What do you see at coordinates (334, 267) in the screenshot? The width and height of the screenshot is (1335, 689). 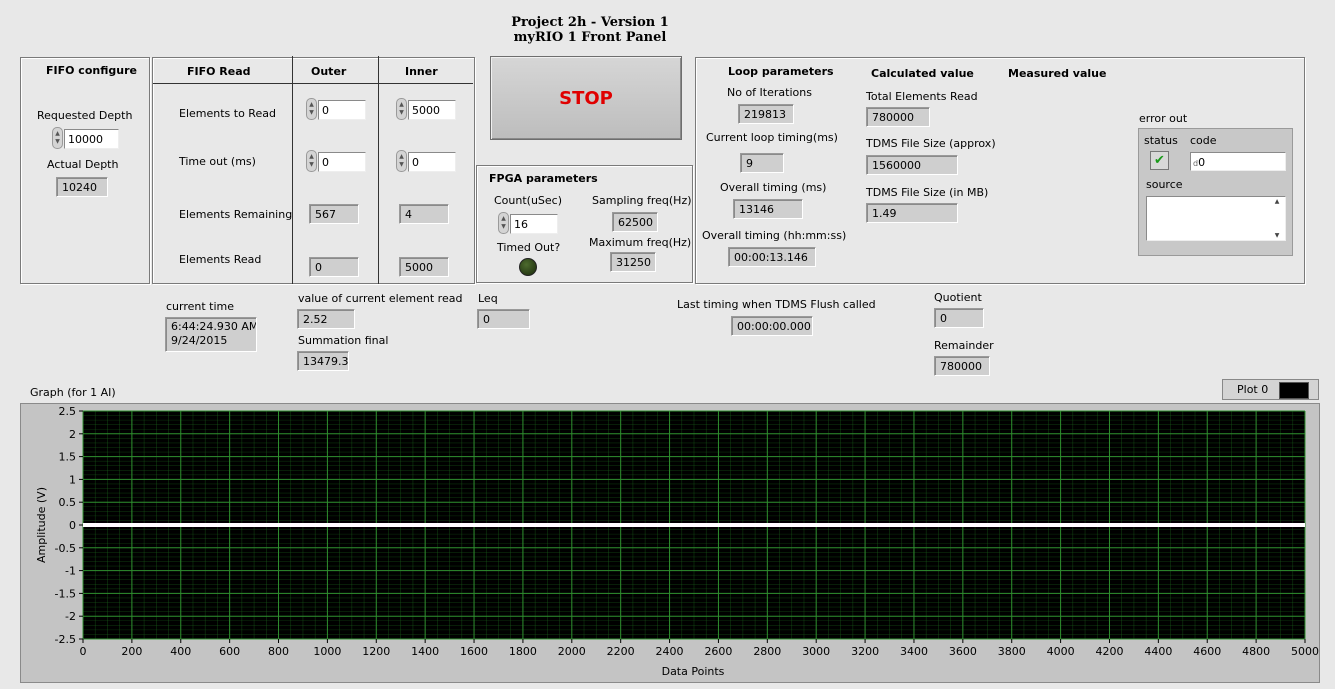 I see `outer-elements-read-indicator: 0` at bounding box center [334, 267].